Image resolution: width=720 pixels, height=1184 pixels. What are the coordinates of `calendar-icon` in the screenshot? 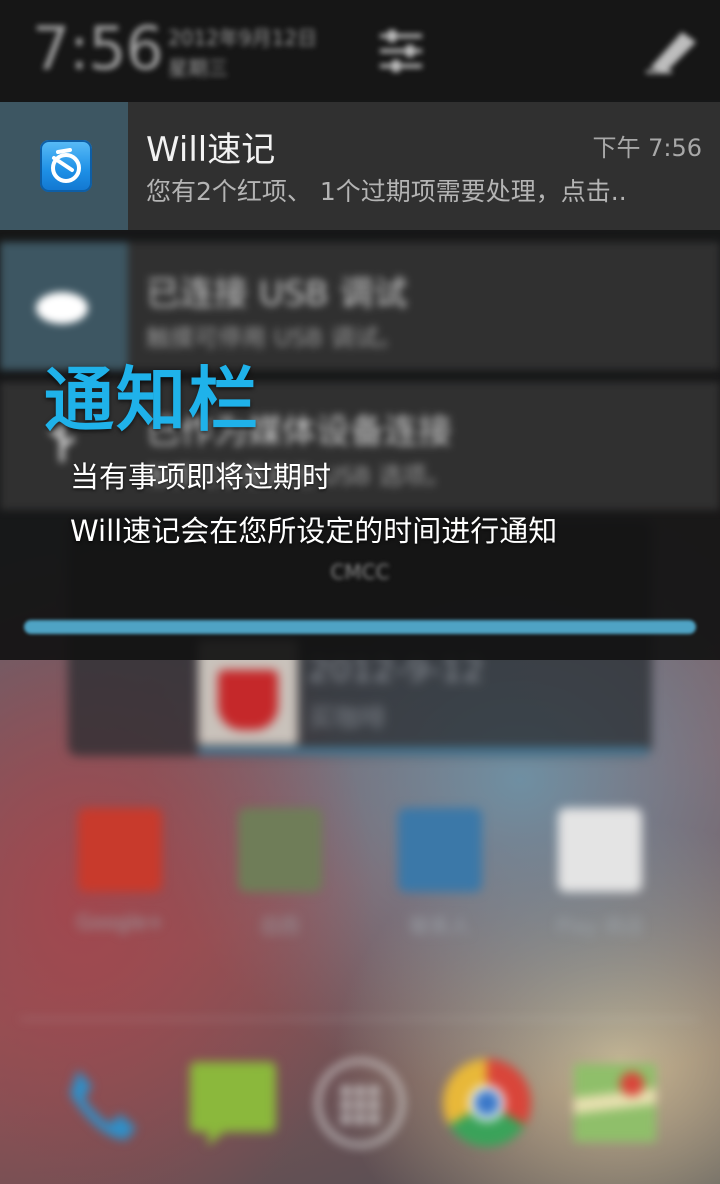 It's located at (280, 850).